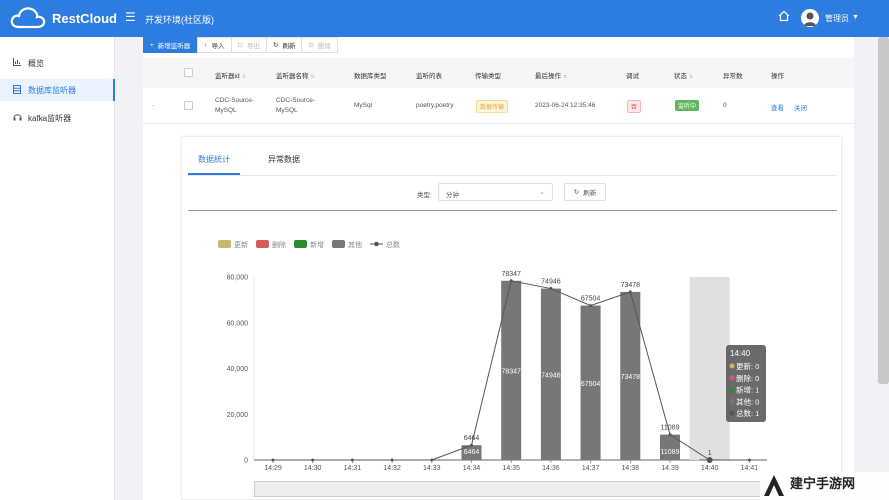 This screenshot has width=889, height=500. I want to click on type-label: 类型:, so click(424, 195).